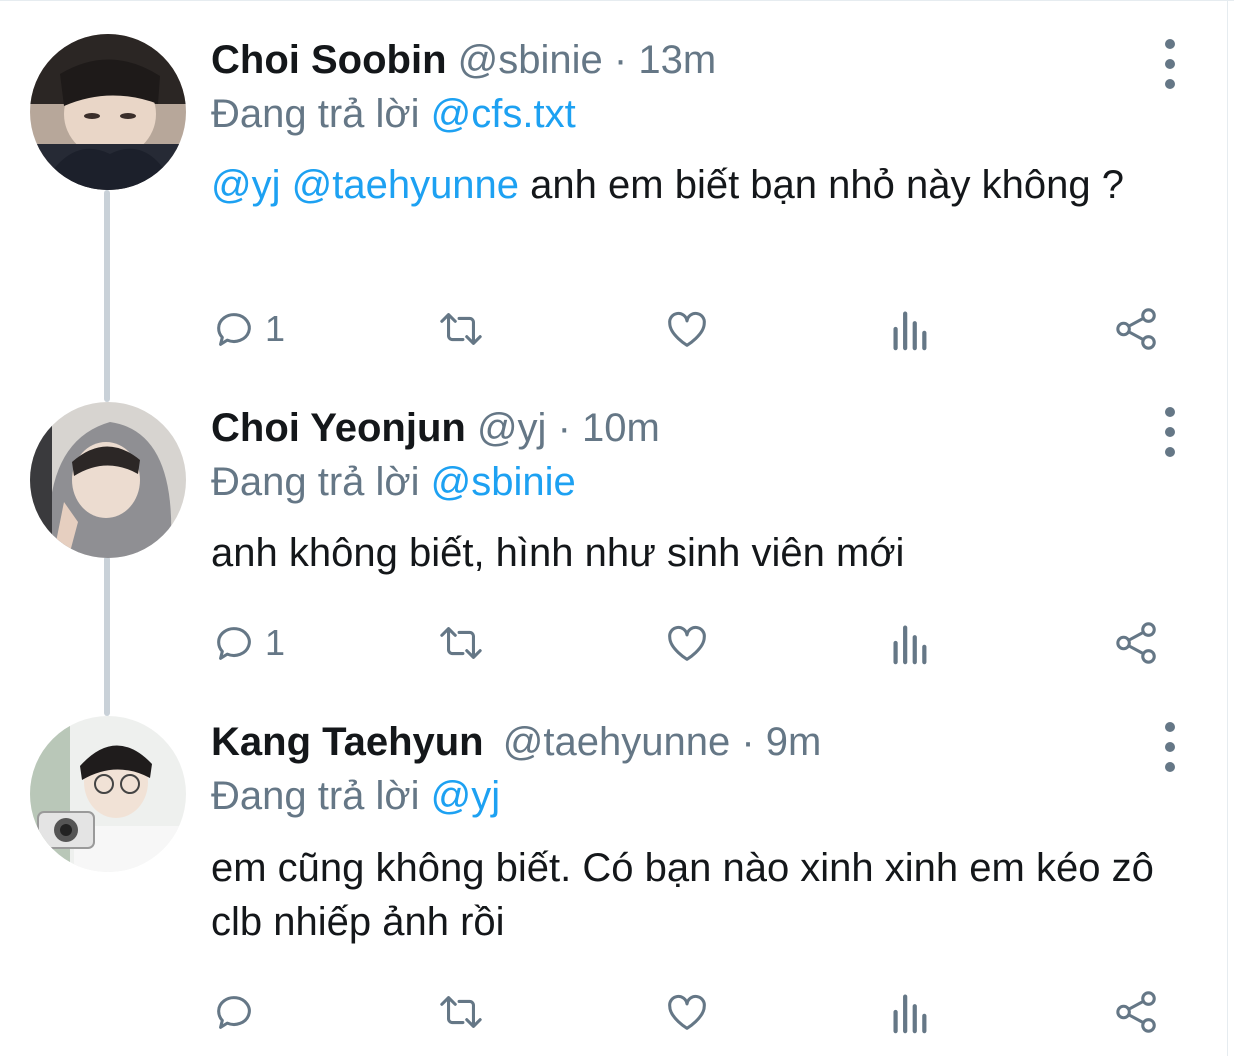  Describe the element at coordinates (1230, 528) in the screenshot. I see `right-divider` at that location.